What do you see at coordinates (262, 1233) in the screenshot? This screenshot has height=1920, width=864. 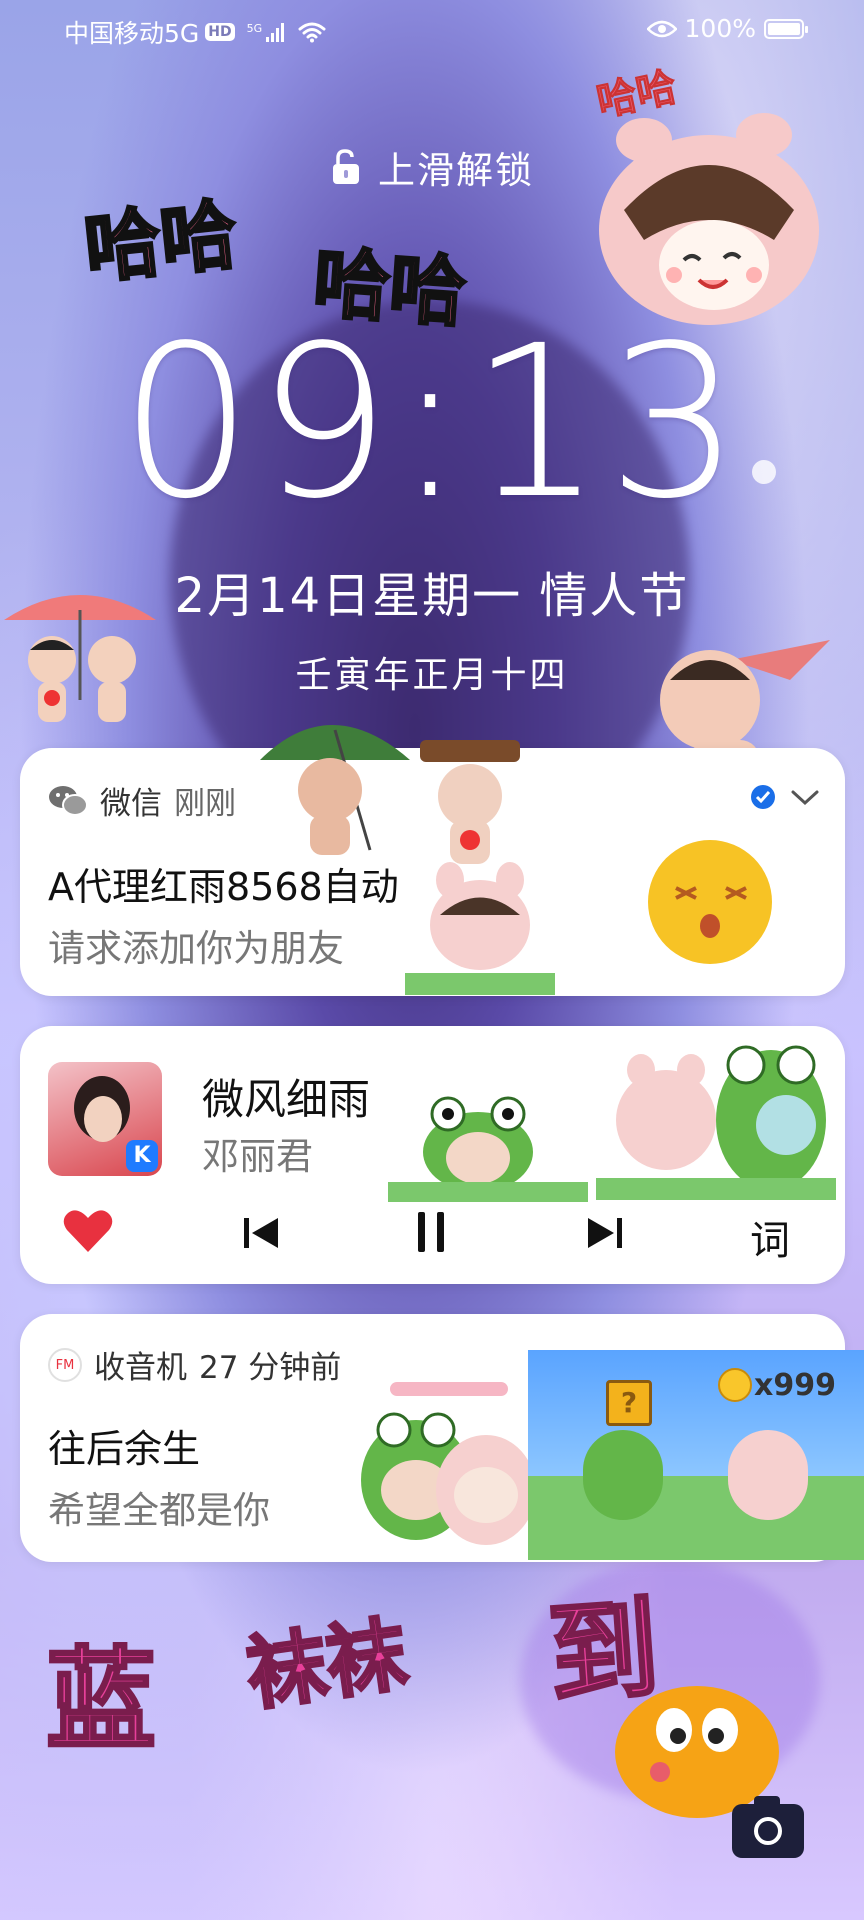 I see `previous-track-icon` at bounding box center [262, 1233].